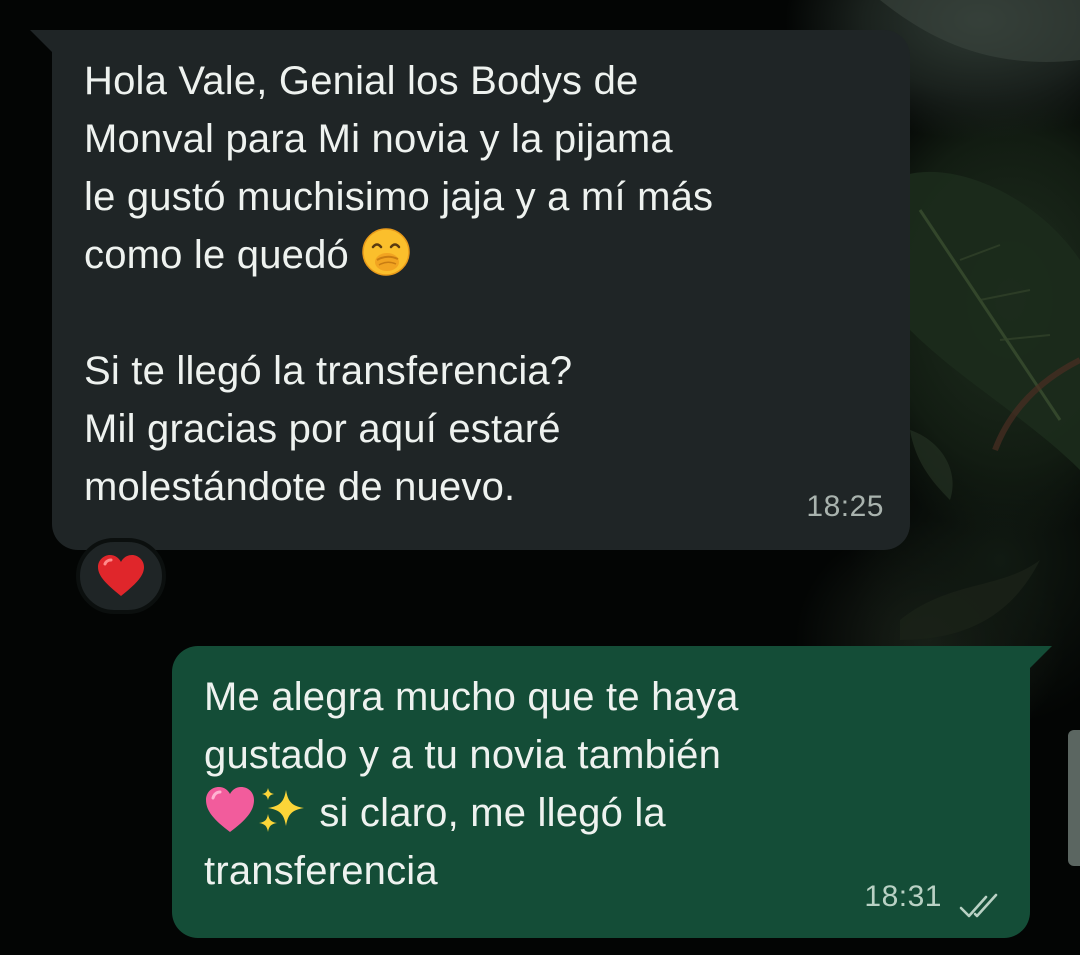 The width and height of the screenshot is (1080, 955). I want to click on double-check-read-icon, so click(978, 905).